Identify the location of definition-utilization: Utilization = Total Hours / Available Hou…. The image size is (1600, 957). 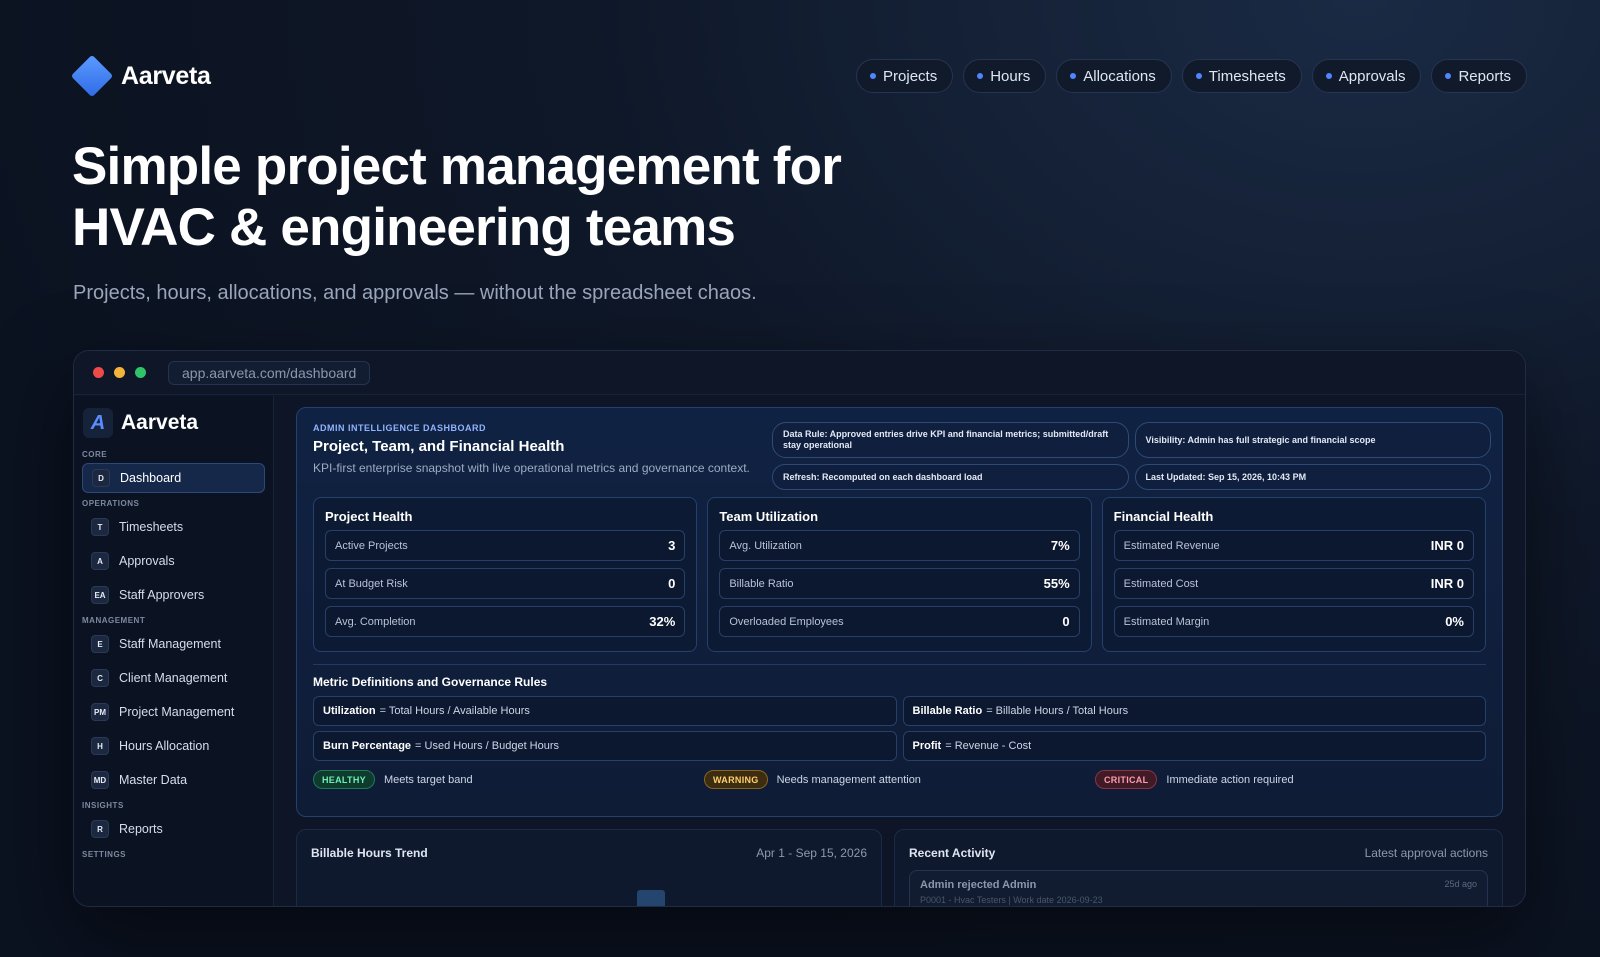
(605, 711).